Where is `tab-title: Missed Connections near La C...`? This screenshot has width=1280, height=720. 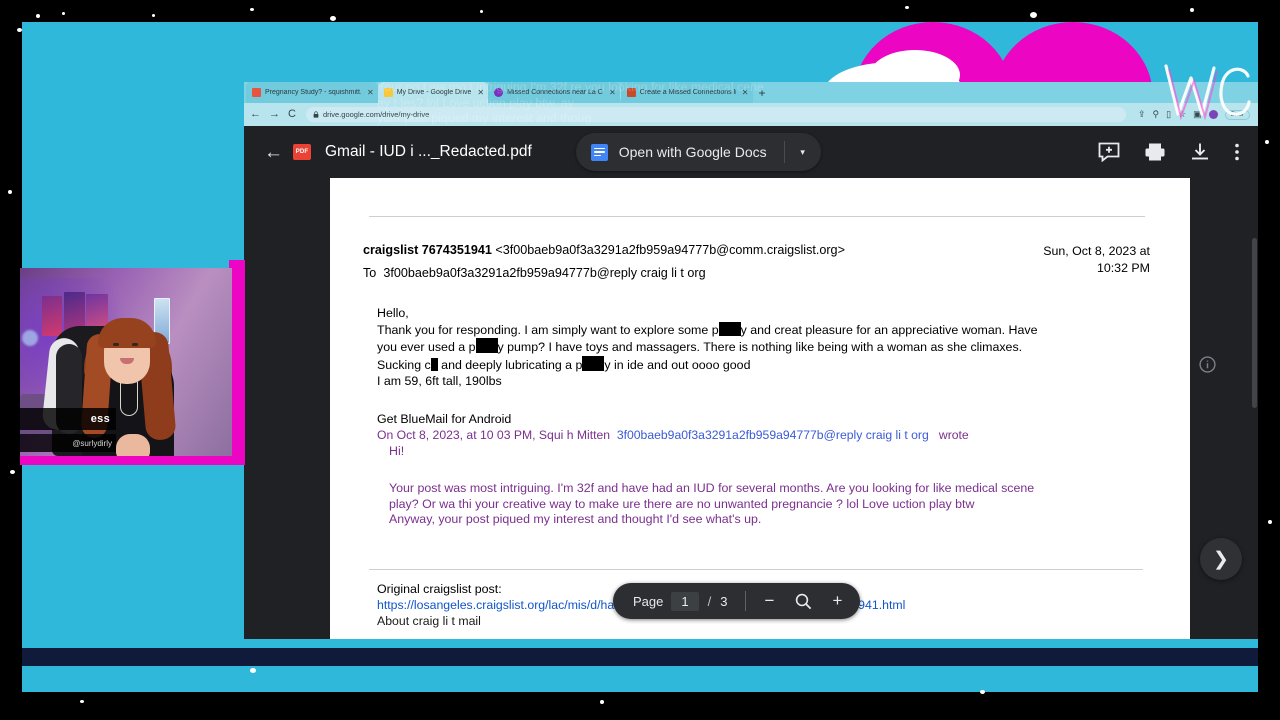
tab-title: Missed Connections near La C... is located at coordinates (555, 92).